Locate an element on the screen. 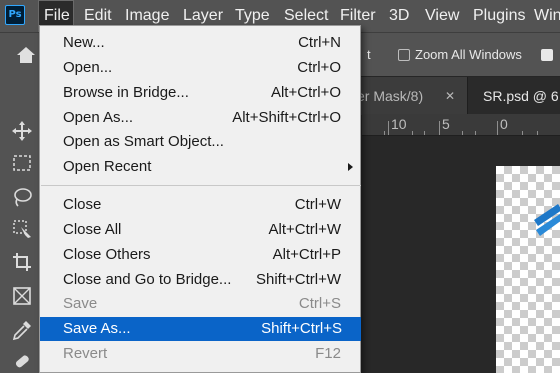 The width and height of the screenshot is (560, 373). tab-active-document: SR.psd @ 6 is located at coordinates (513, 96).